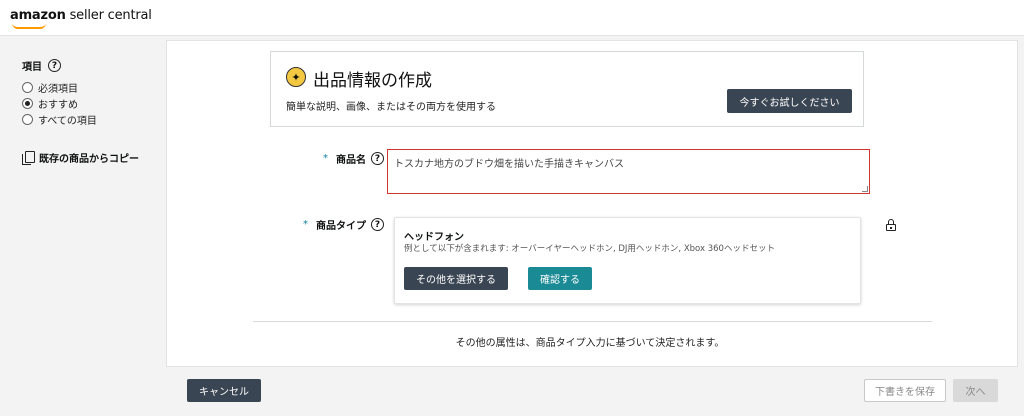 The height and width of the screenshot is (416, 1024). Describe the element at coordinates (512, 18) in the screenshot. I see `top-bar: amazon seller central` at that location.